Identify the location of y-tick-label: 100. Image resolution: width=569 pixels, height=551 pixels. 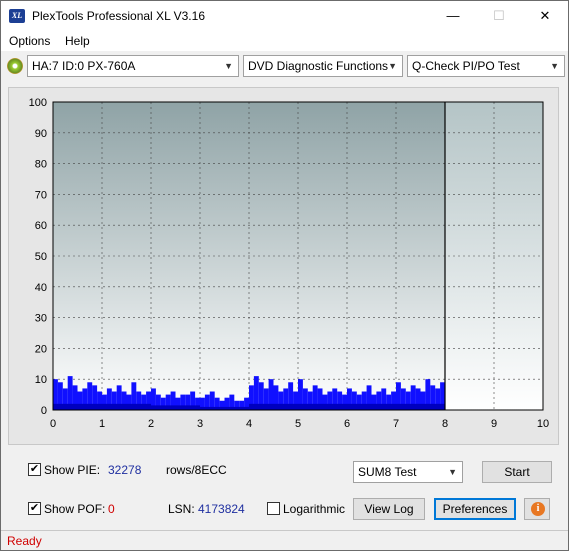
(38, 103).